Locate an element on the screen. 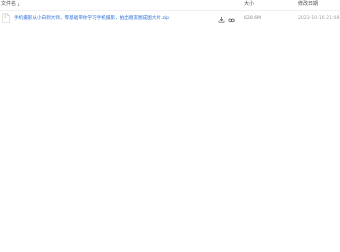  column-header-name-label: 文件名 is located at coordinates (9, 4).